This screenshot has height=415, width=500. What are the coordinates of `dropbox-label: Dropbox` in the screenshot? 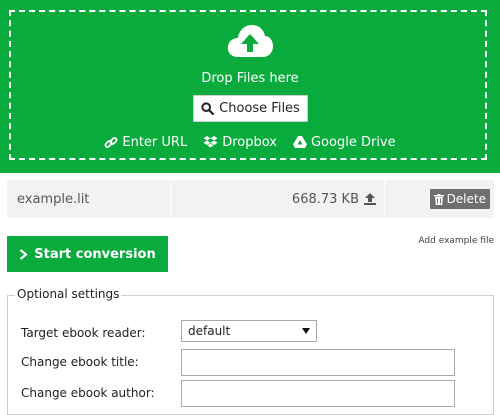 It's located at (249, 142).